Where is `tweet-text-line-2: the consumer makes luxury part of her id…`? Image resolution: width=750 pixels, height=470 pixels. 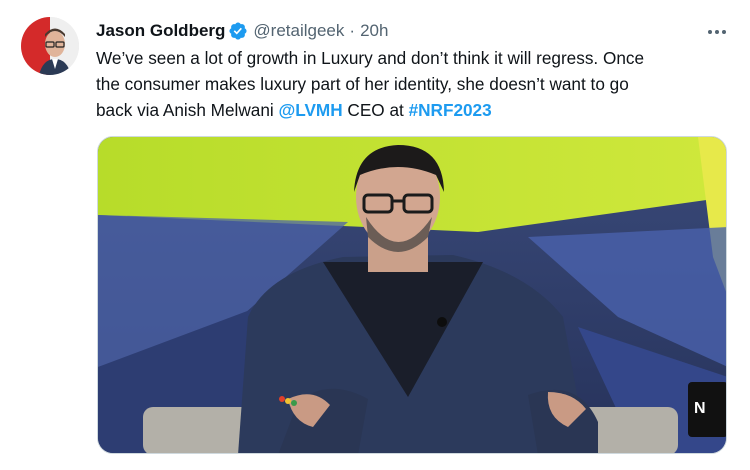
tweet-text-line-2: the consumer makes luxury part of her id… is located at coordinates (362, 84).